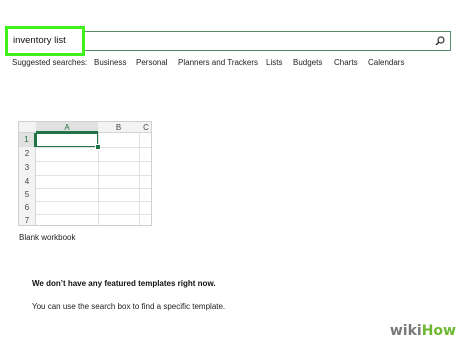 The image size is (460, 345). What do you see at coordinates (47, 237) in the screenshot?
I see `blank-workbook-label: Blank workbook` at bounding box center [47, 237].